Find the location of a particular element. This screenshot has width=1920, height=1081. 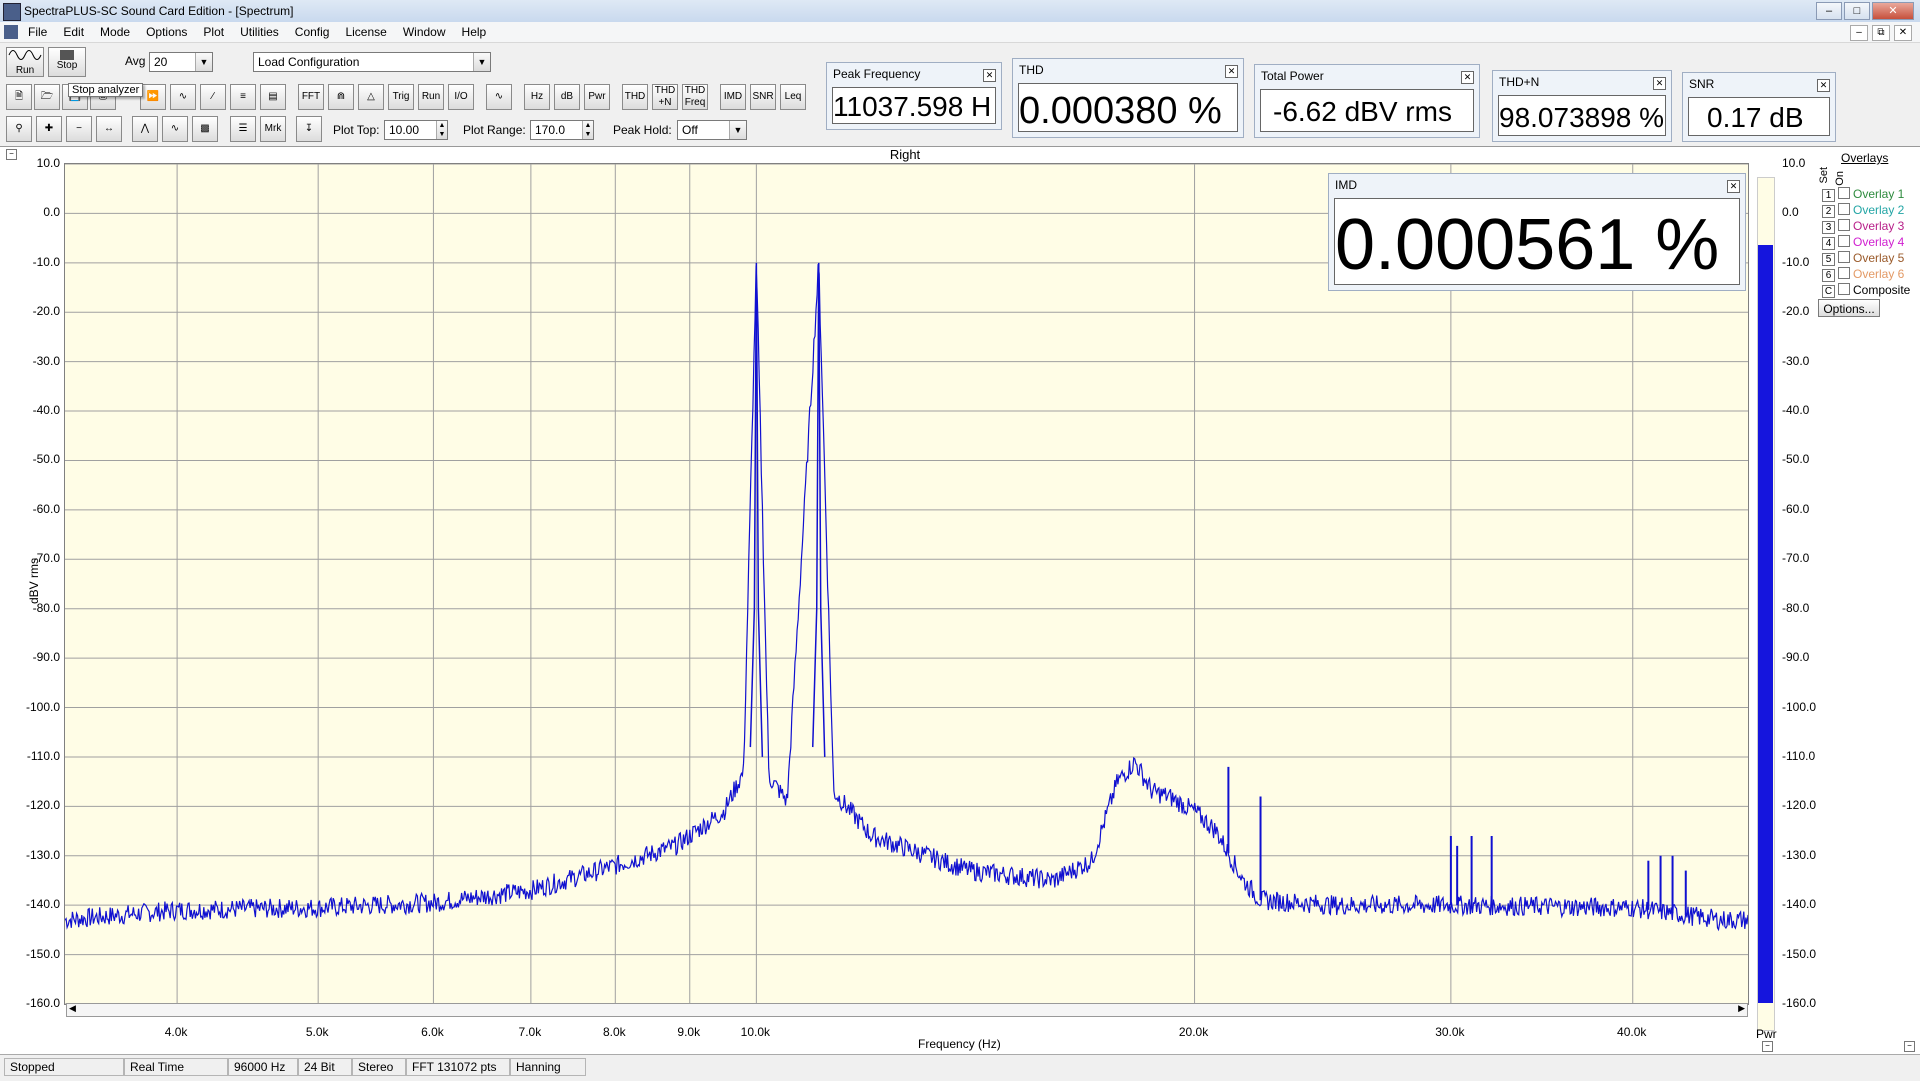

overlay-set-button: 3 is located at coordinates (1828, 227).